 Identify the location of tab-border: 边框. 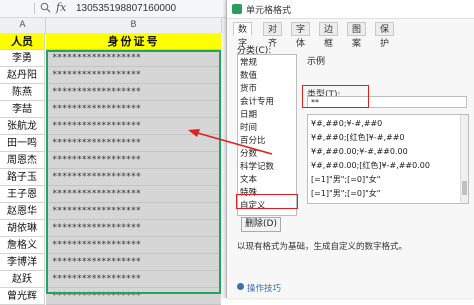
(329, 35).